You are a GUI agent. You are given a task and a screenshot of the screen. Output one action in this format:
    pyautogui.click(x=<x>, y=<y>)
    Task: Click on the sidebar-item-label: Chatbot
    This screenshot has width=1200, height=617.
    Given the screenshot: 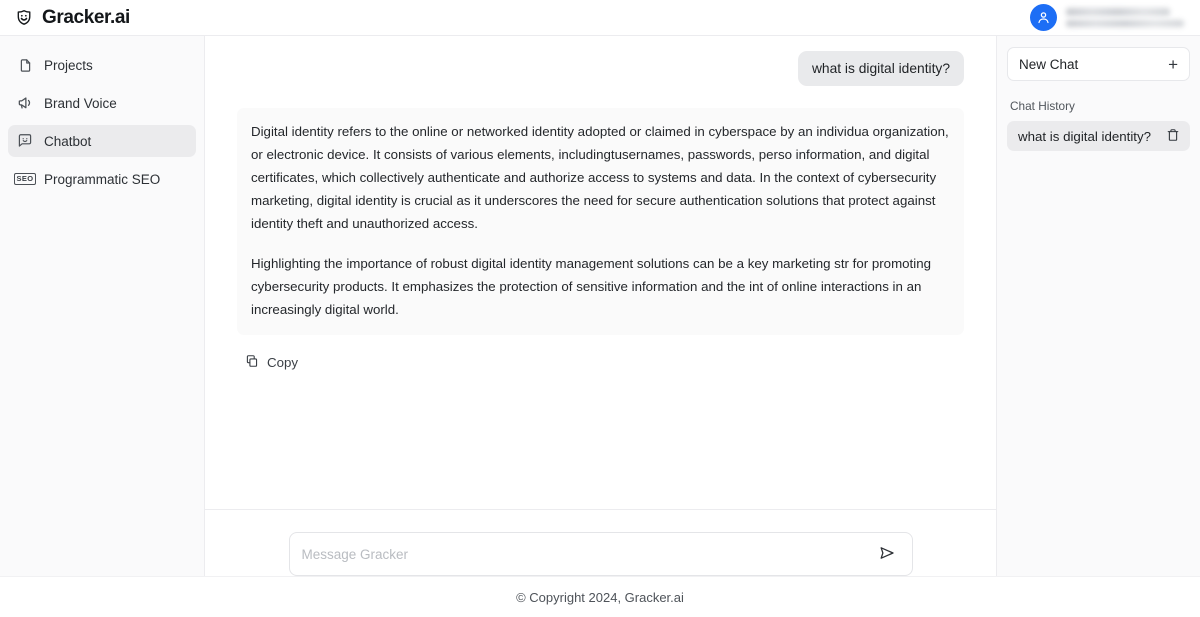 What is the action you would take?
    pyautogui.click(x=68, y=141)
    